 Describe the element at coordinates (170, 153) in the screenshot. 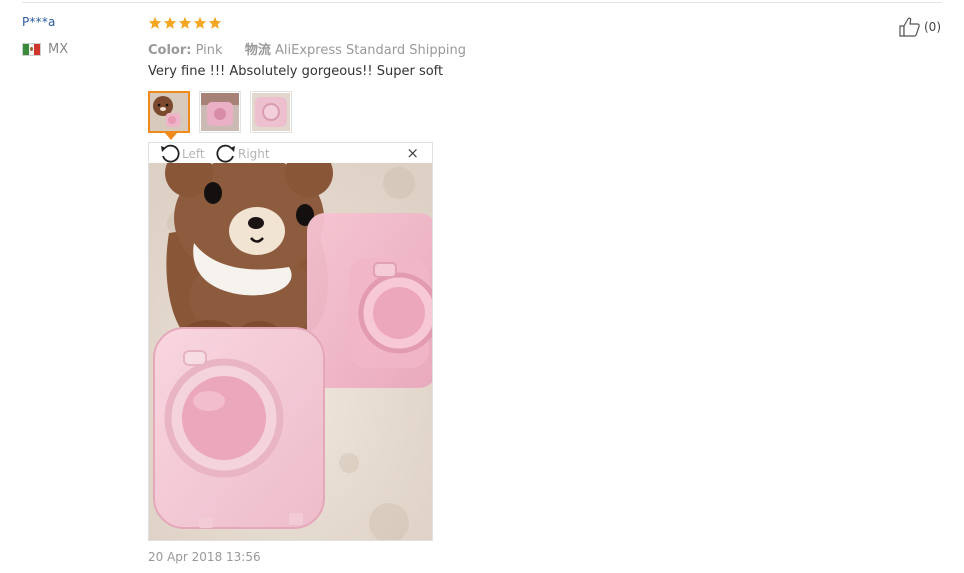

I see `rotate-left-icon` at that location.